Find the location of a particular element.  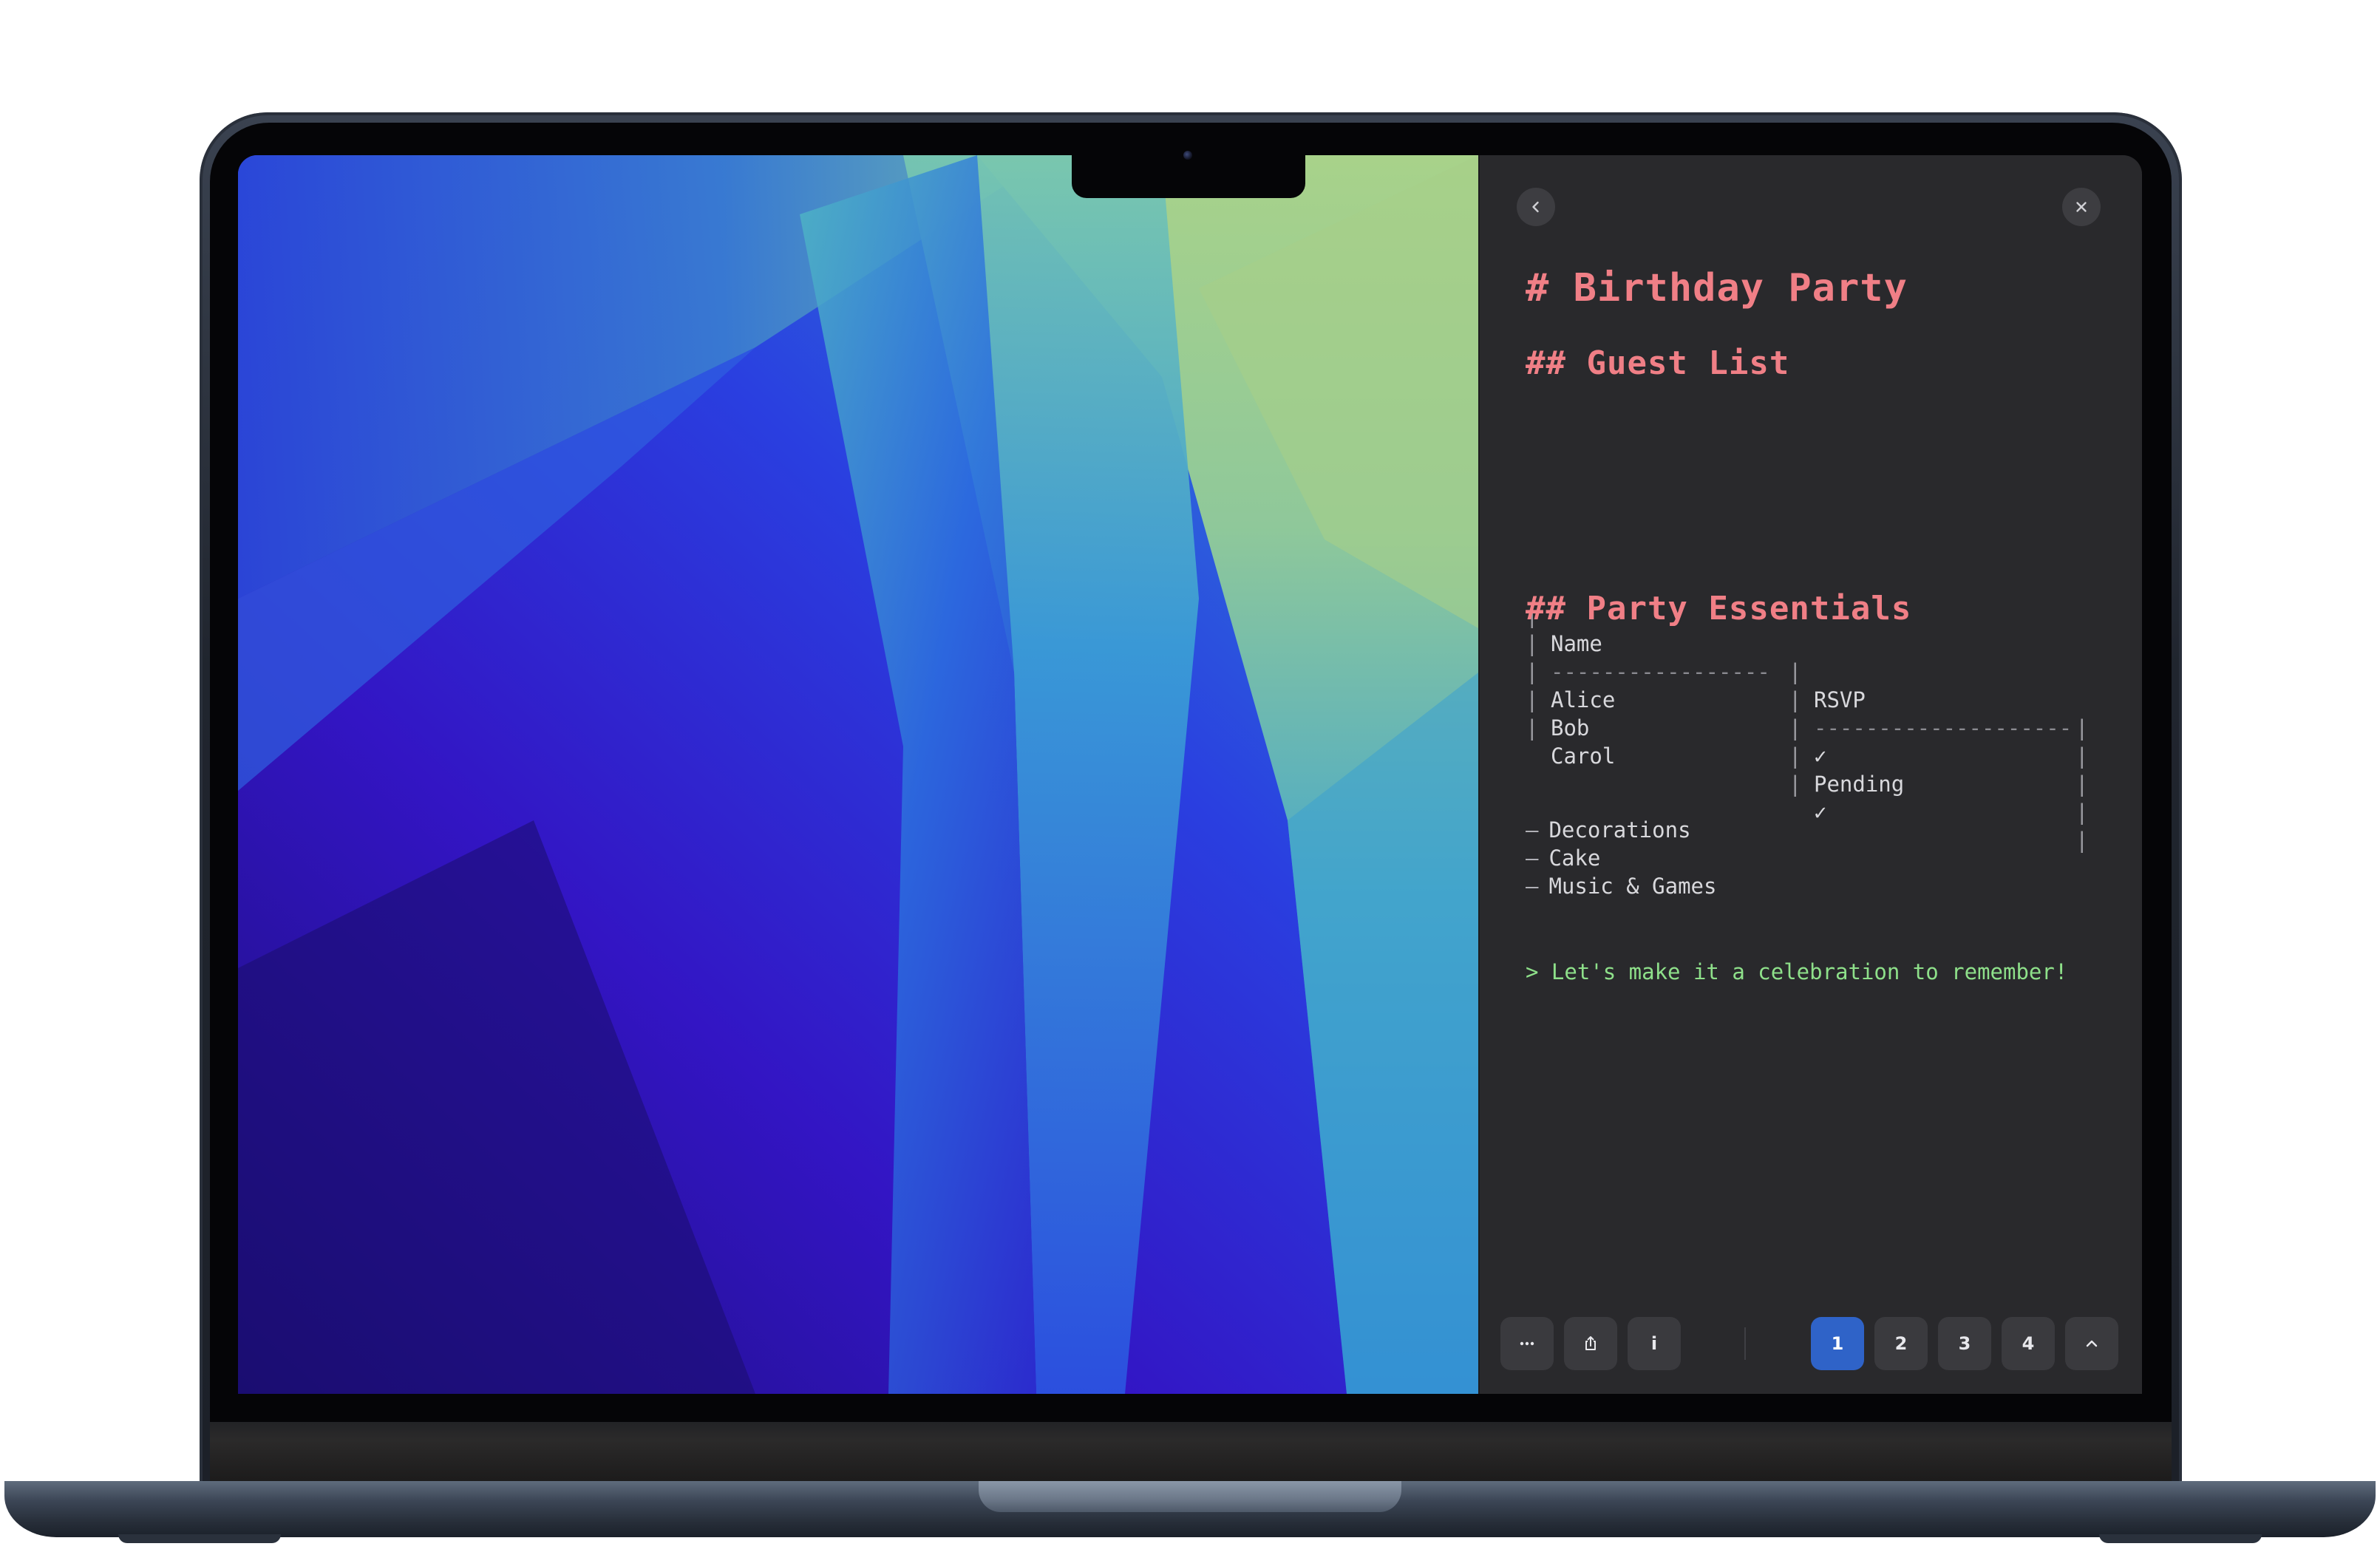

info-icon: i is located at coordinates (1654, 1343).